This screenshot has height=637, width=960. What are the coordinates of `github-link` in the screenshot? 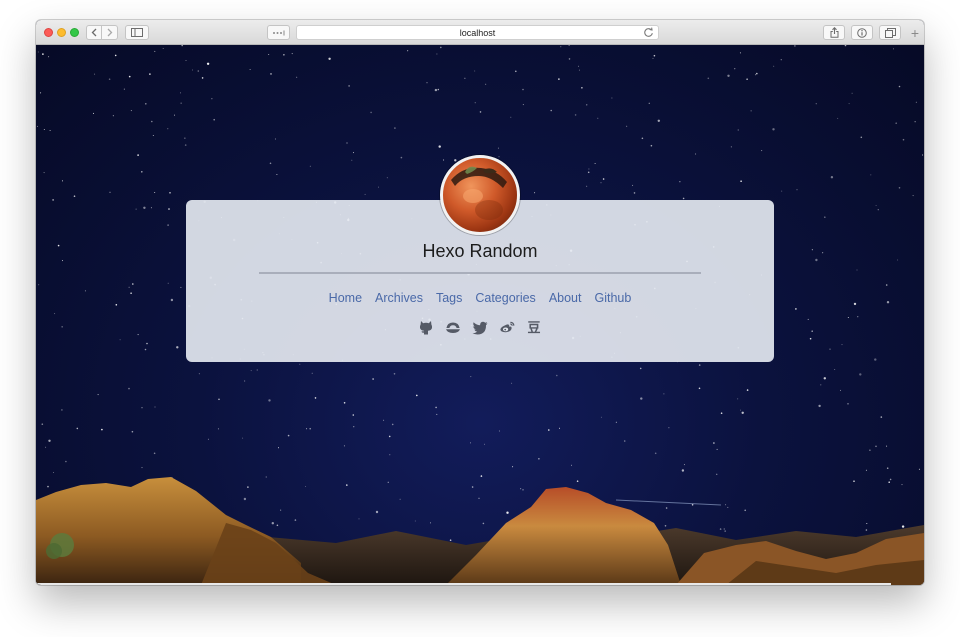 It's located at (426, 327).